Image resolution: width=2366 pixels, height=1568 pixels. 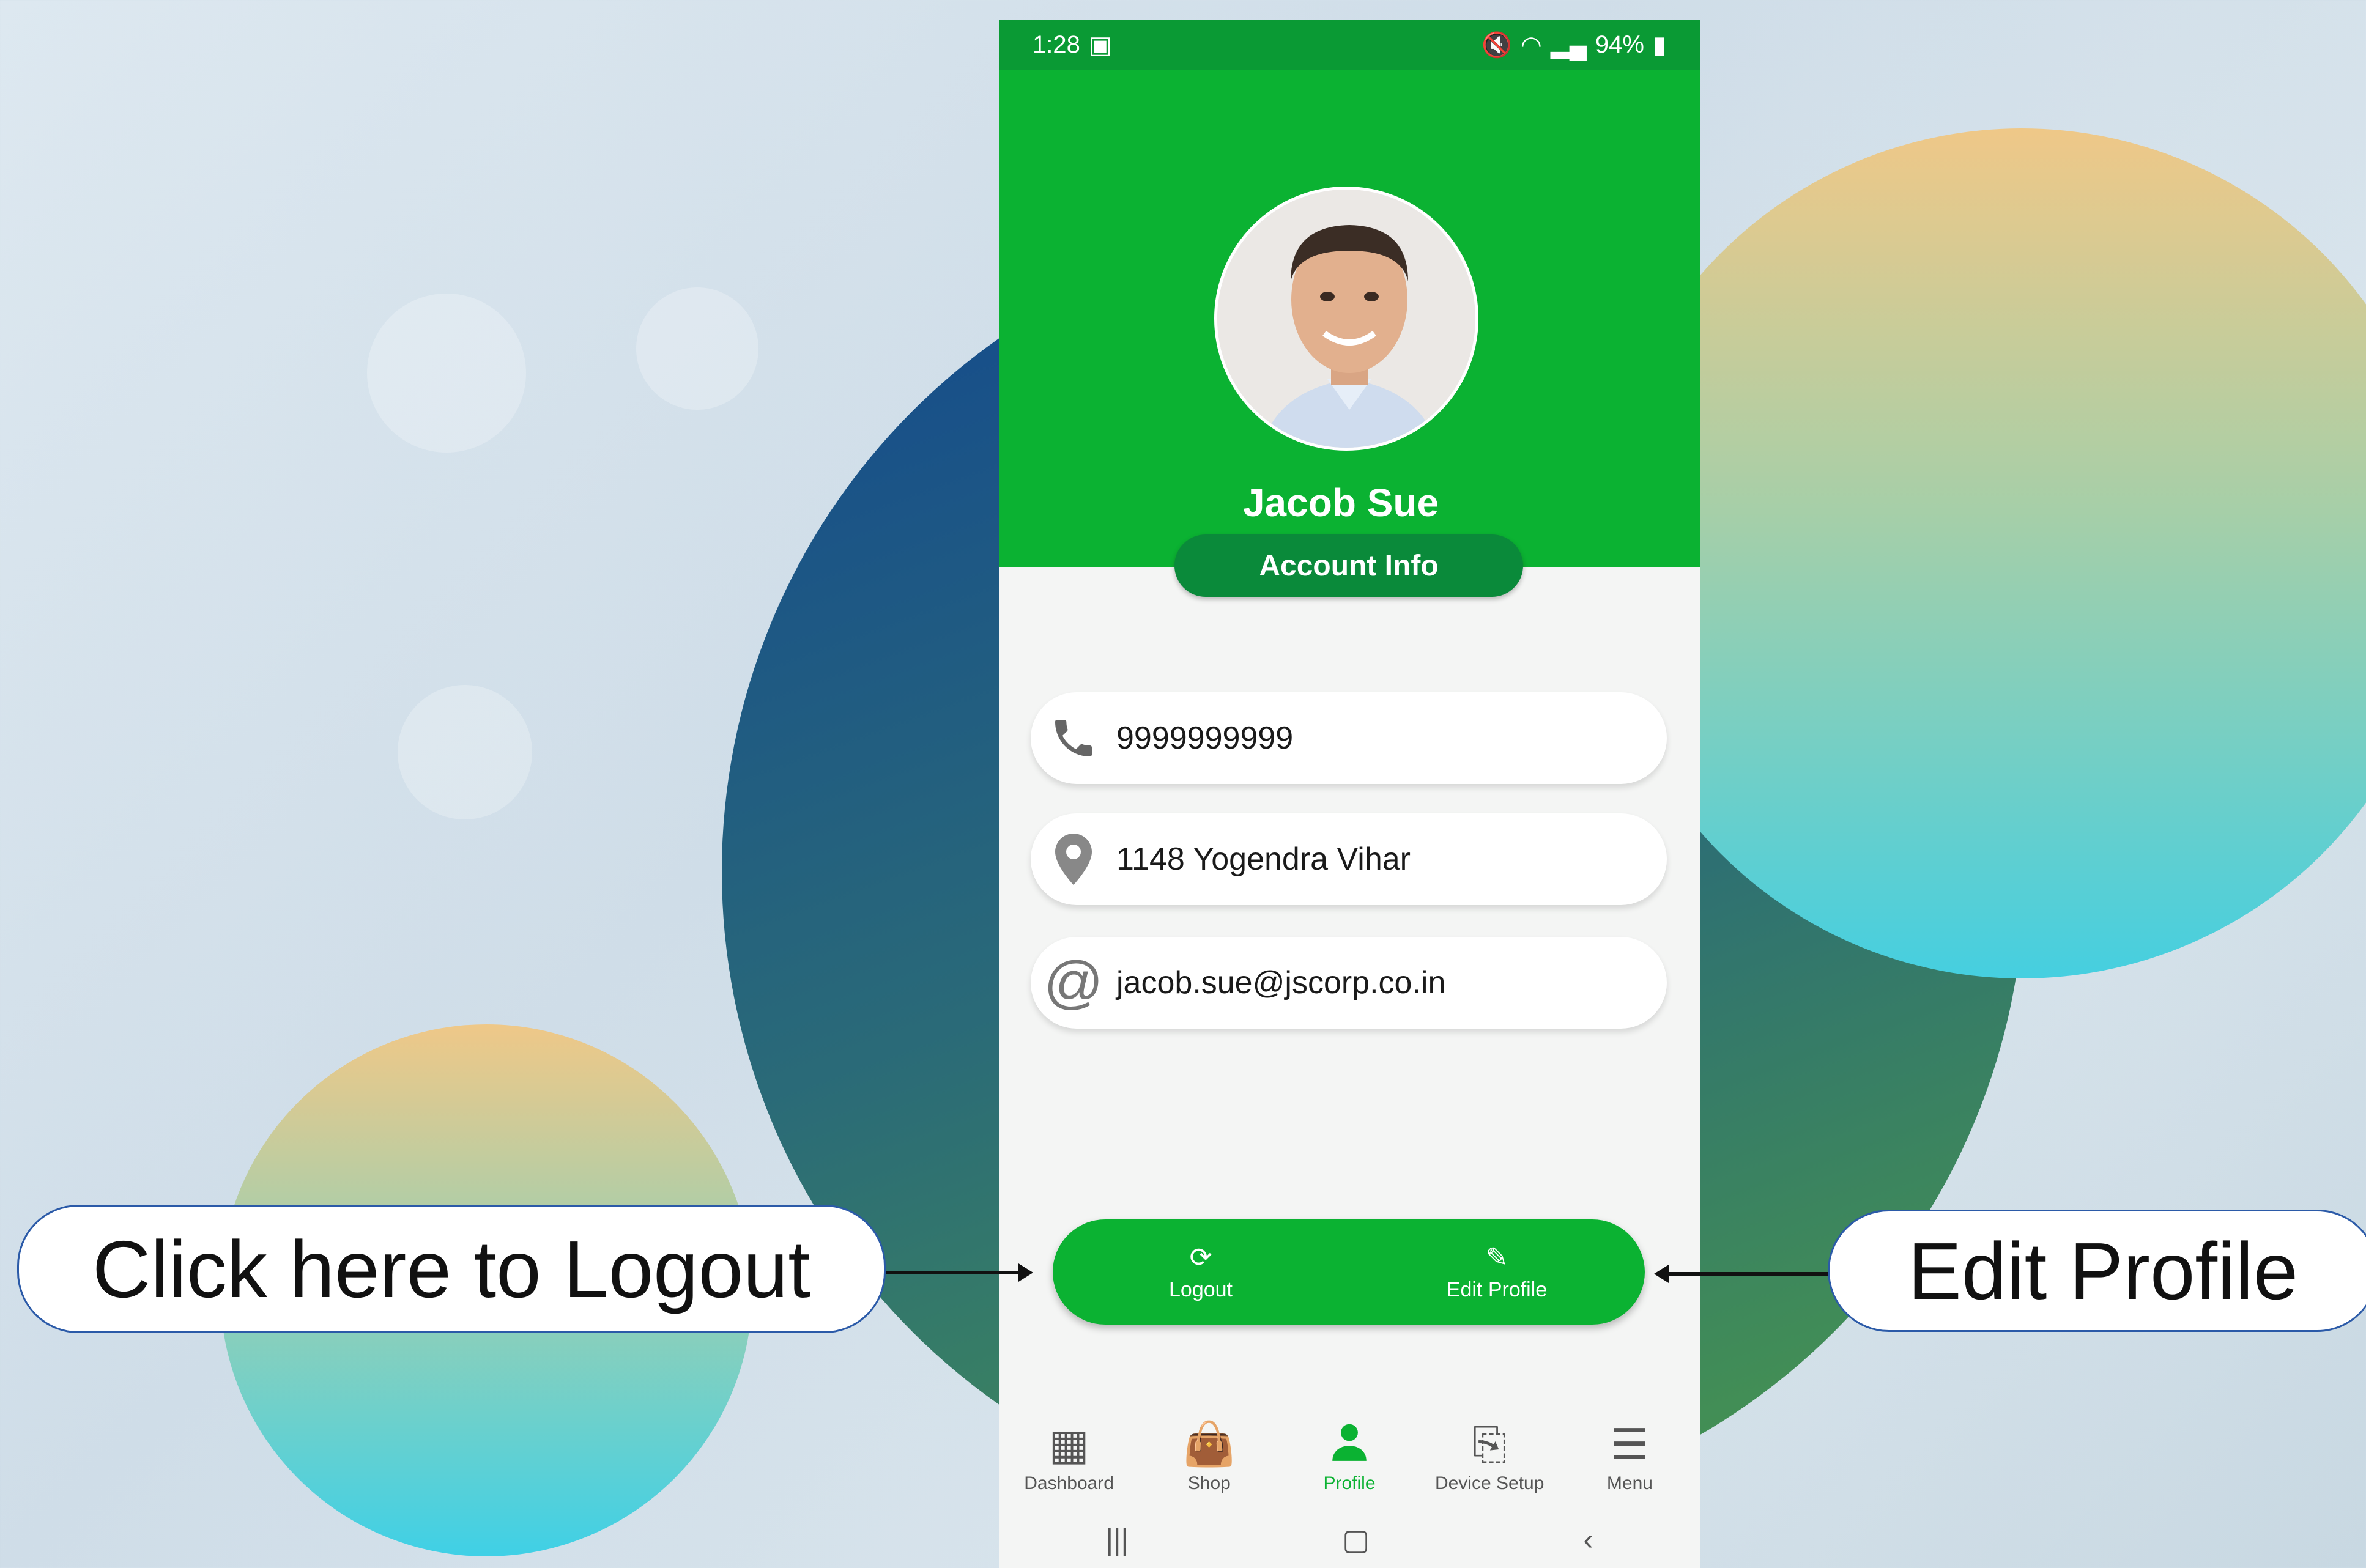 What do you see at coordinates (1350, 1483) in the screenshot?
I see `nav-label: Profile` at bounding box center [1350, 1483].